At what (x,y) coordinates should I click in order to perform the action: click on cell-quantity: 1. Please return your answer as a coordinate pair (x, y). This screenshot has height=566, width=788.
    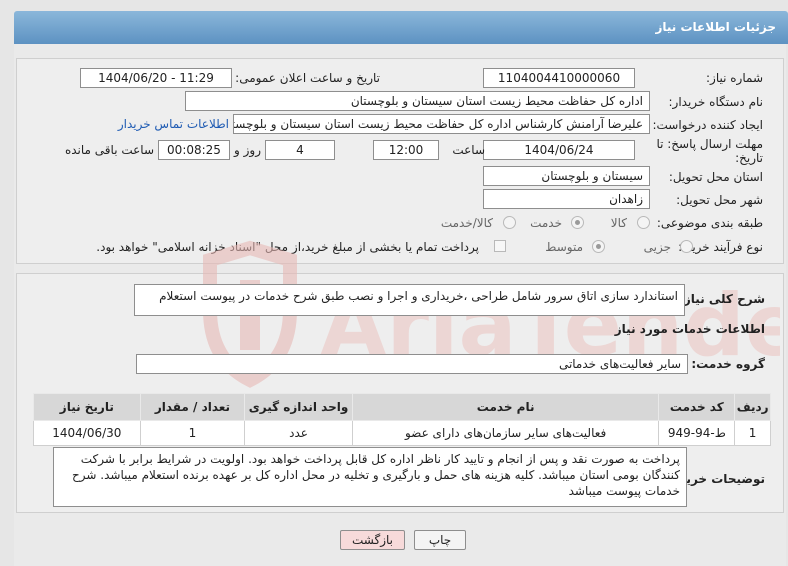
    Looking at the image, I should click on (192, 433).